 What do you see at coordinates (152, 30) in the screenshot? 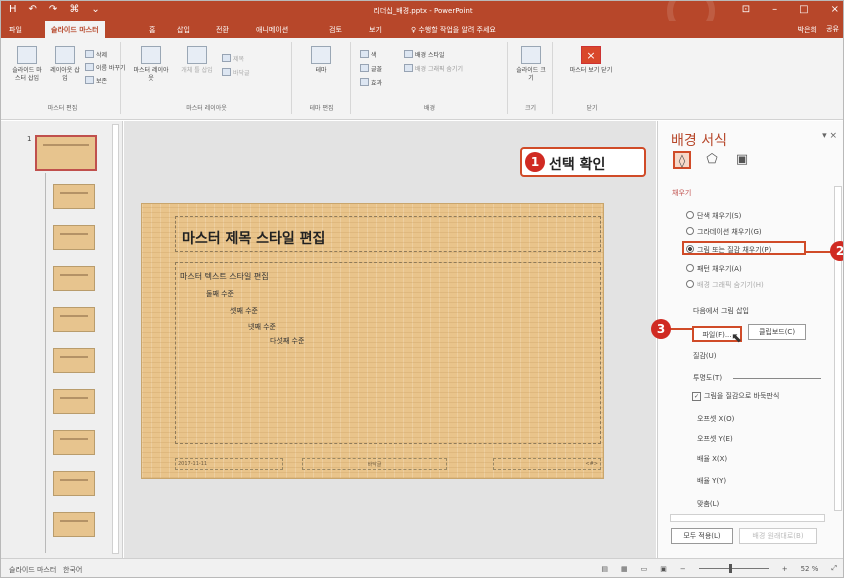
I see `tab-home: 홈` at bounding box center [152, 30].